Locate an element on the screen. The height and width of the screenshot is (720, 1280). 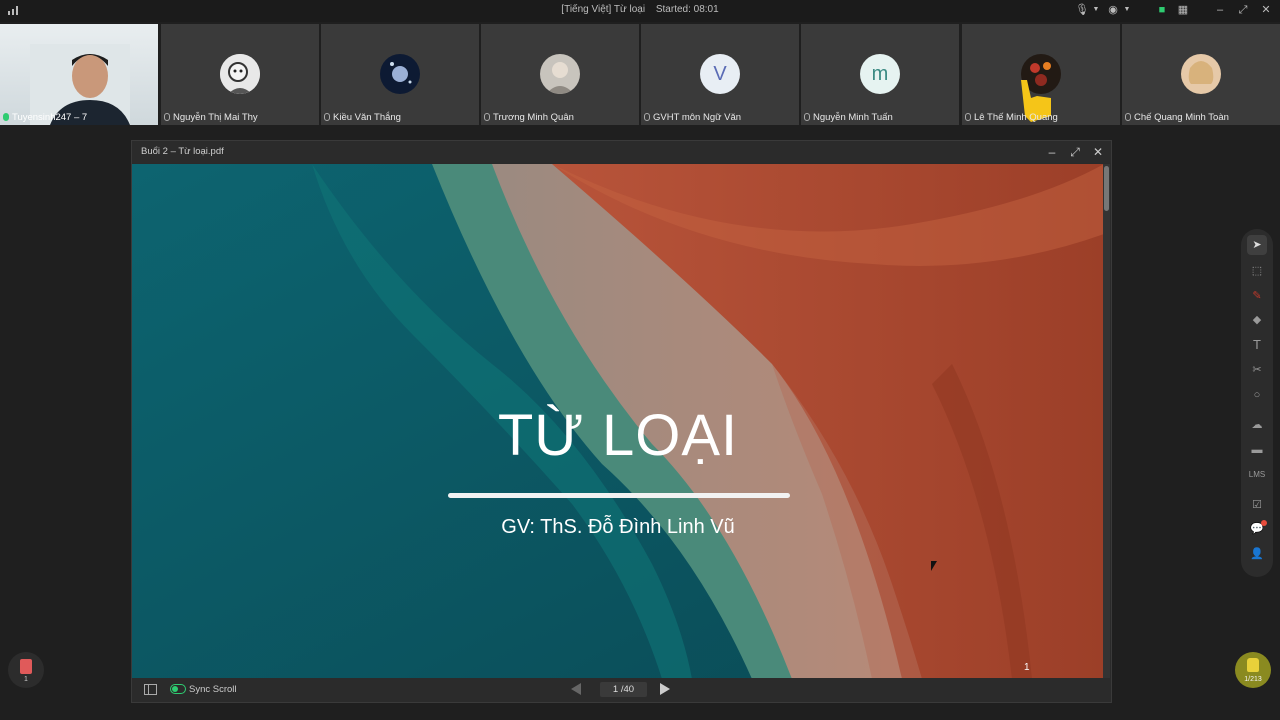
lms-icon: LMS is located at coordinates (1257, 475).